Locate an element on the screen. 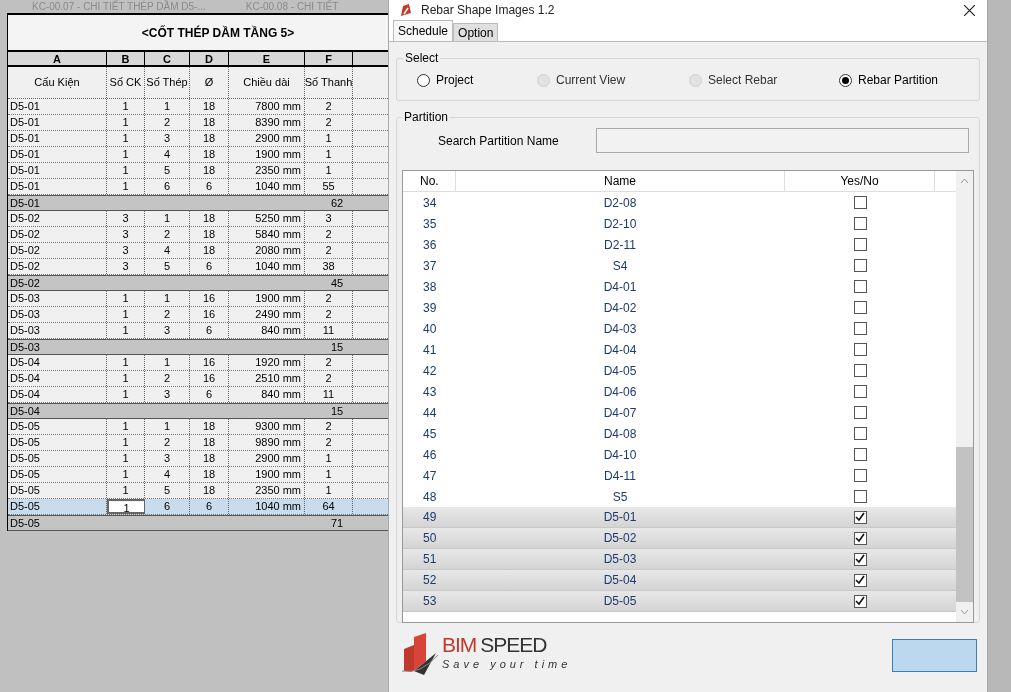  table-row: D5-05 1 3 18 2900 mm 1 is located at coordinates (198, 459).